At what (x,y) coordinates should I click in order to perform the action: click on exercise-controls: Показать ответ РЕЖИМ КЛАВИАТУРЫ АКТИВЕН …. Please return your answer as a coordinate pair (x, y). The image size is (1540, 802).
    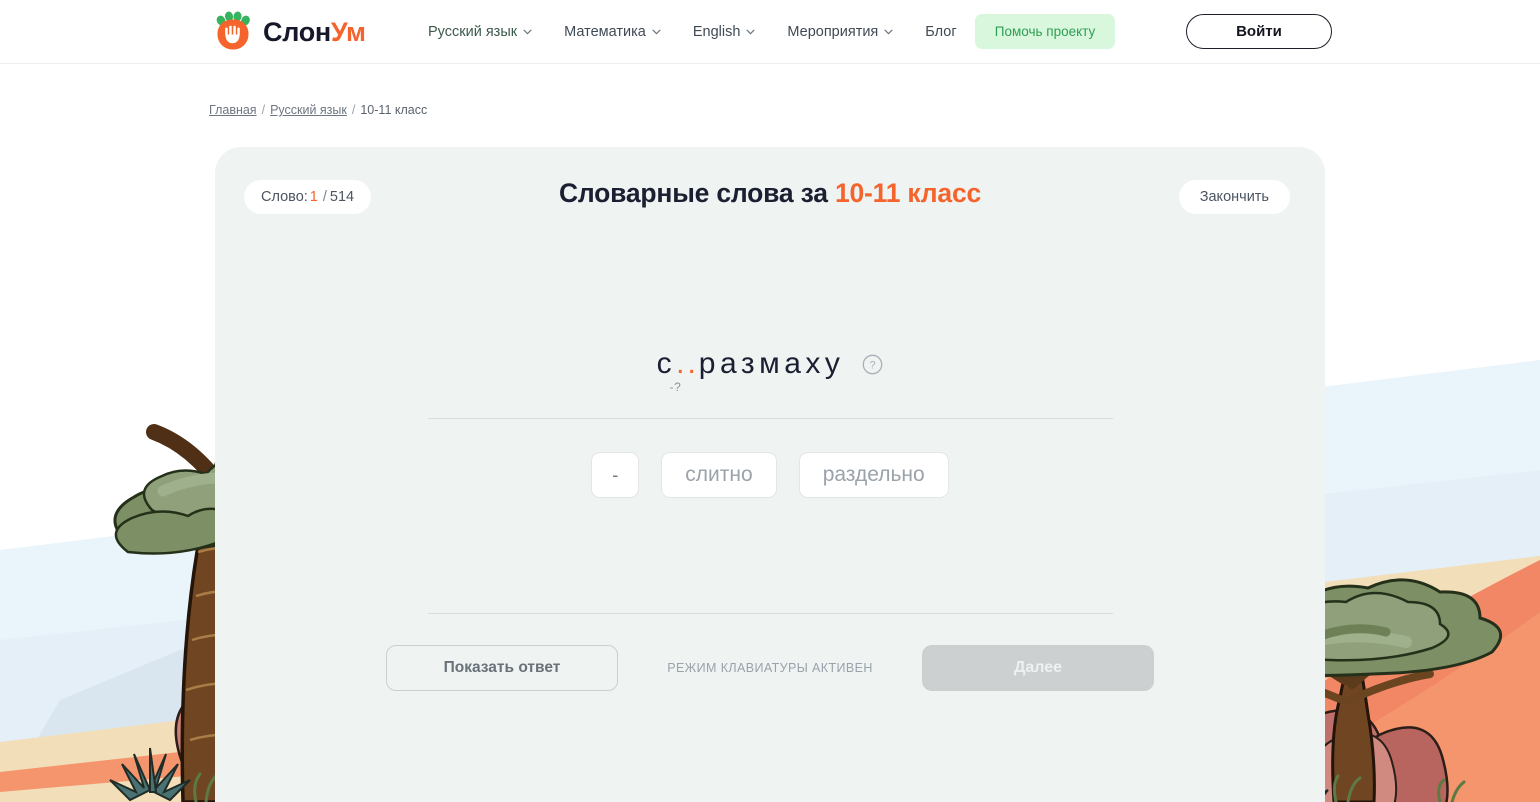
    Looking at the image, I should click on (770, 668).